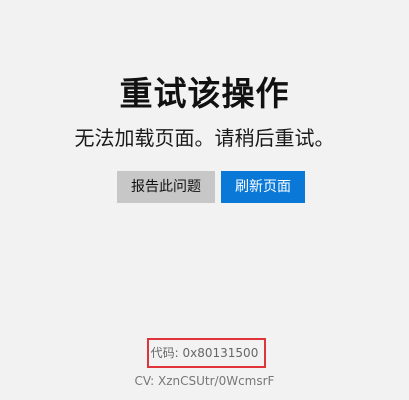 The image size is (409, 400). Describe the element at coordinates (263, 187) in the screenshot. I see `refresh-page-button: 刷新页面` at that location.